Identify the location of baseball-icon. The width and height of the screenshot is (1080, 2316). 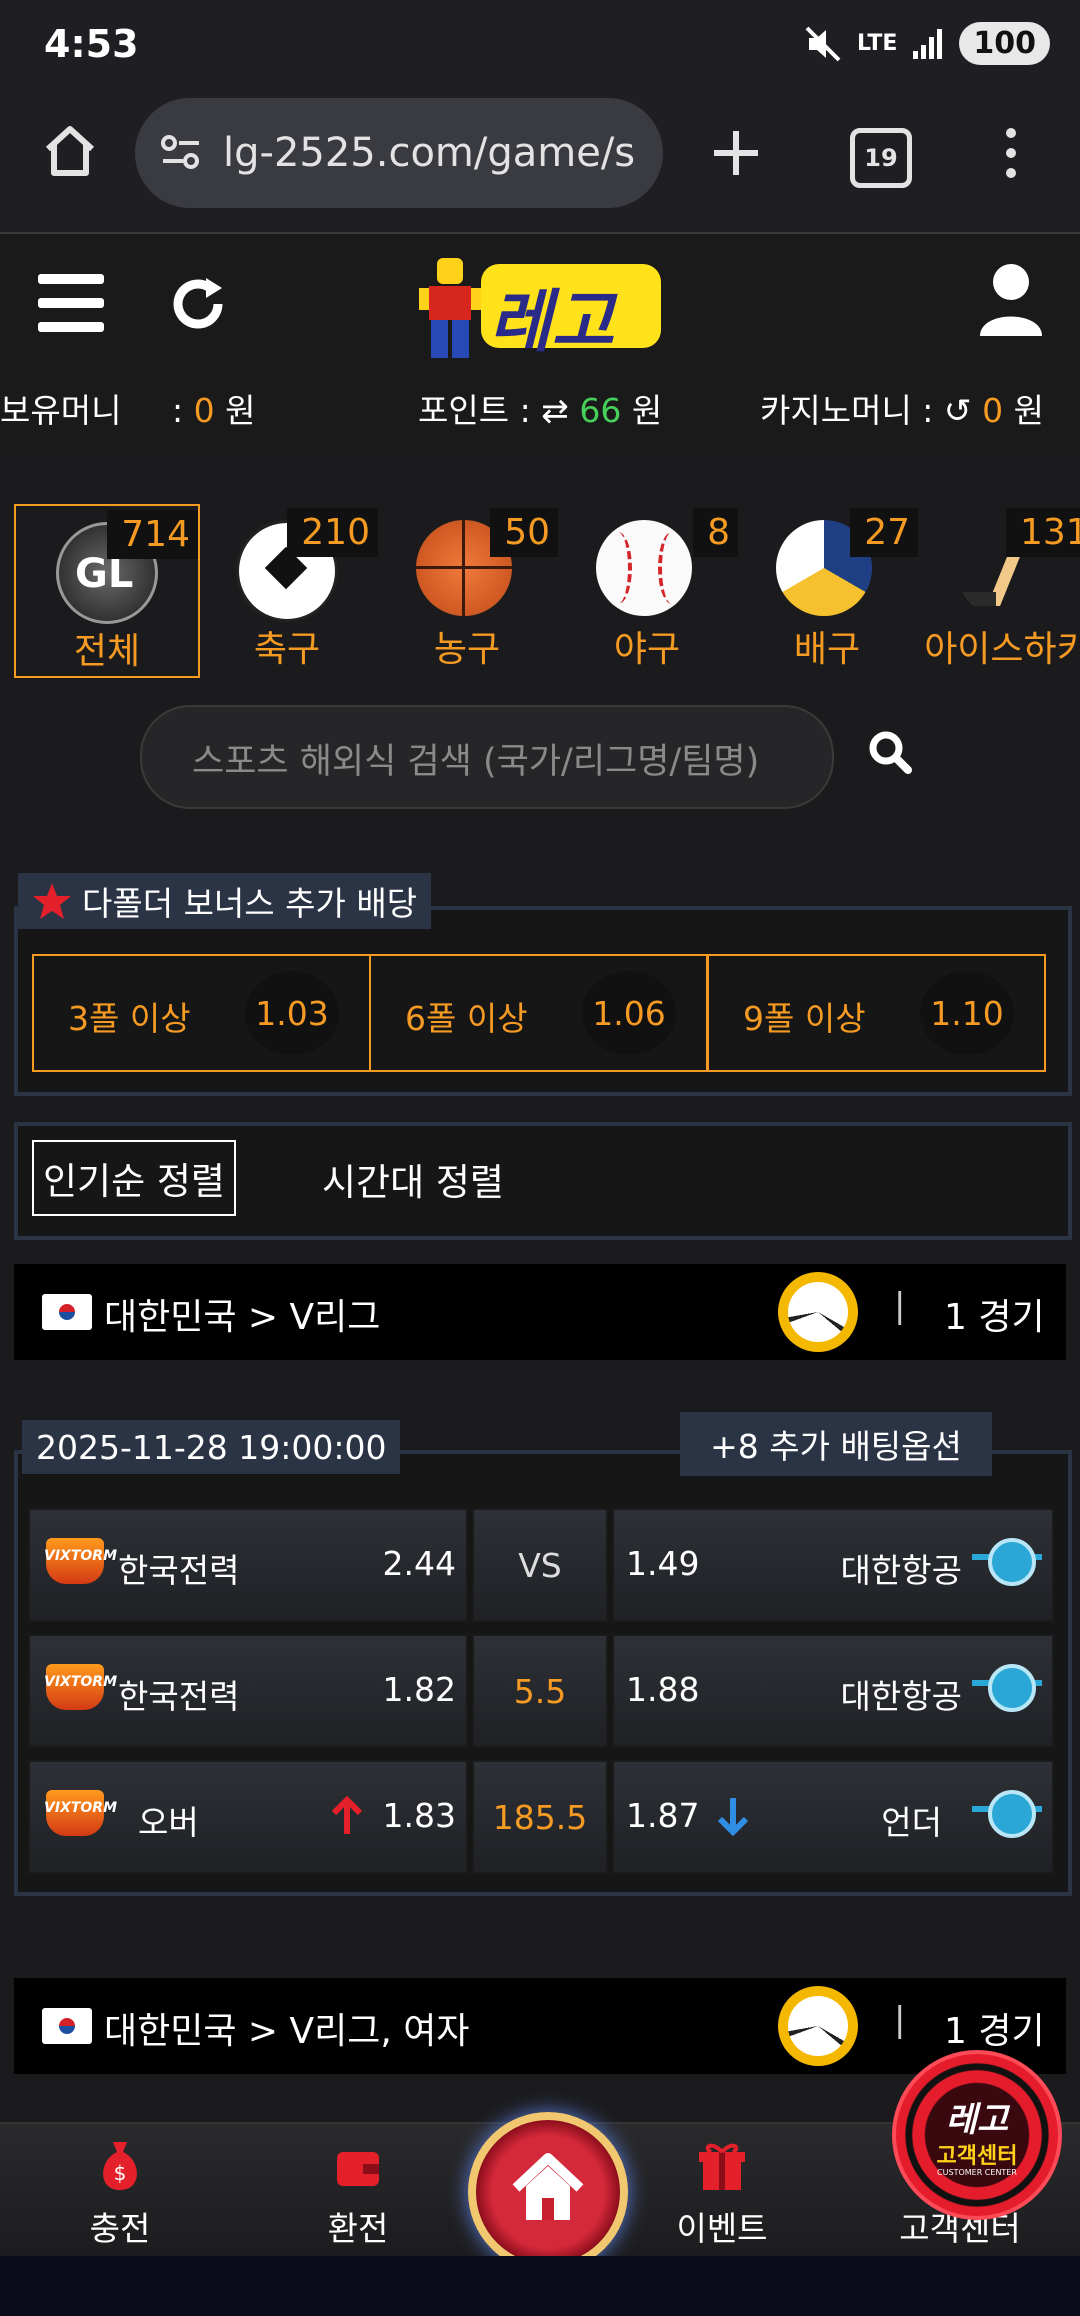
(644, 568).